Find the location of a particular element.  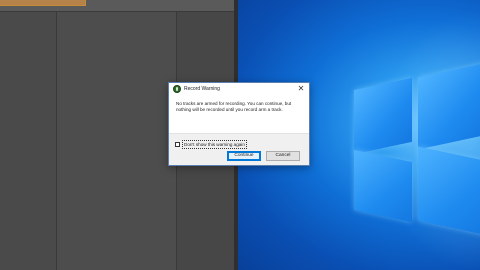

close-icon: ✕ is located at coordinates (301, 89).